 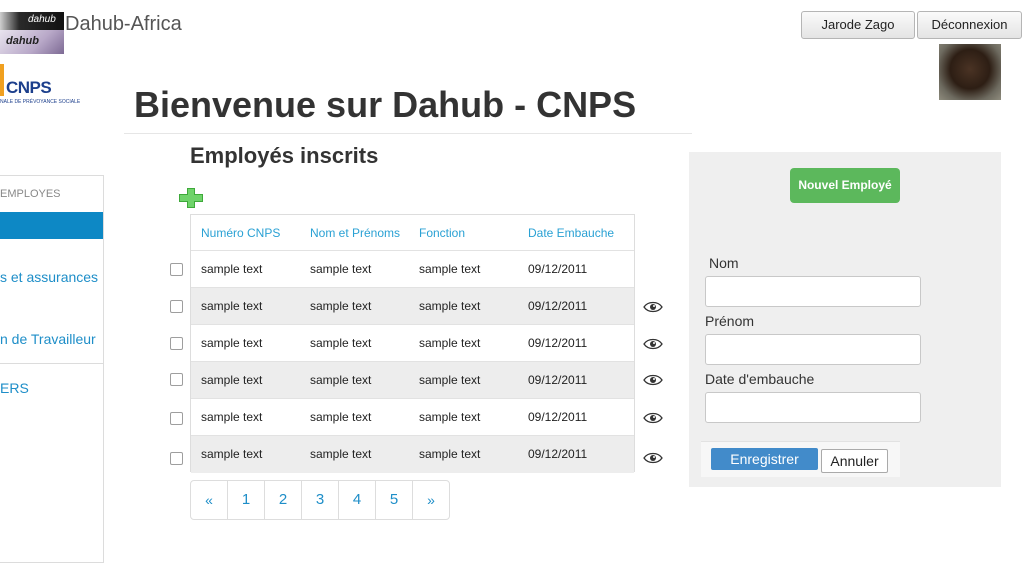 I want to click on cnps-logo-text: CNPS, so click(x=29, y=87).